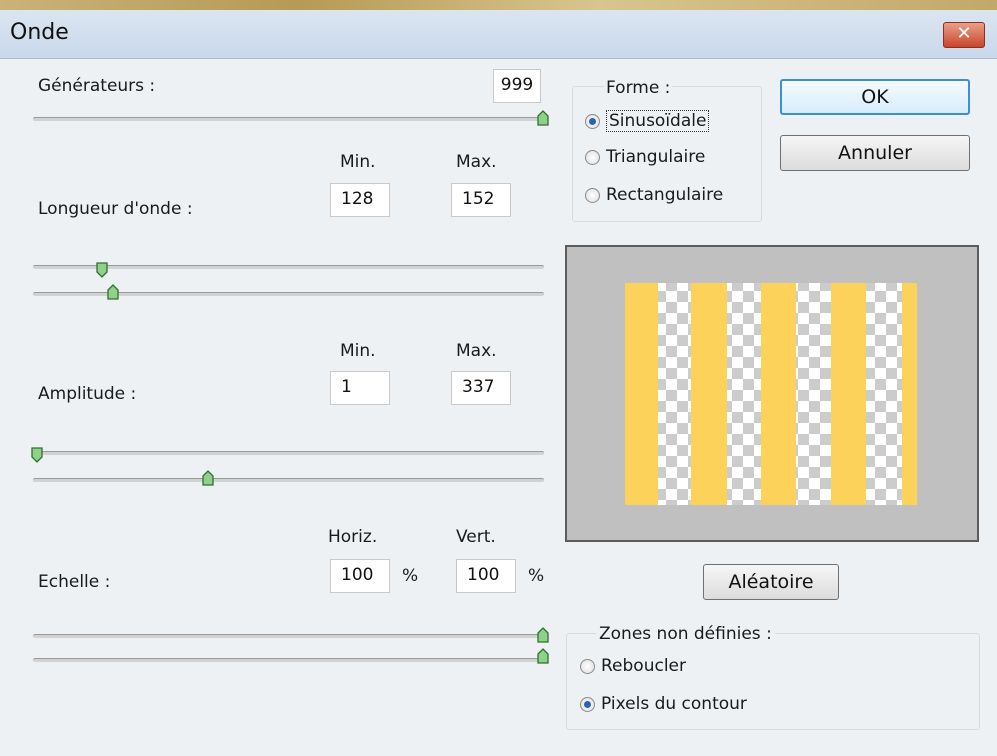 The image size is (997, 756). I want to click on shape-option-rectangular: Rectangulaire, so click(654, 195).